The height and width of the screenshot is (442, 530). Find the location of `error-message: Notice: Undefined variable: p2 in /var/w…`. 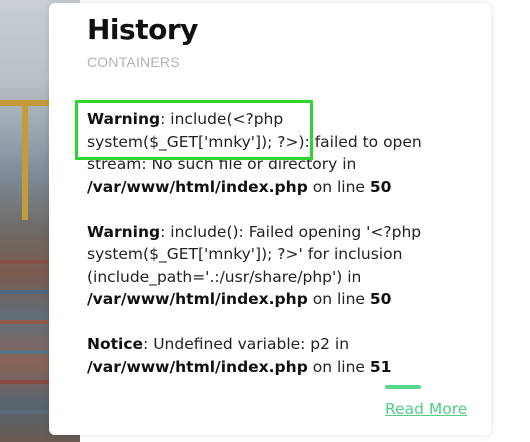

error-message: Notice: Undefined variable: p2 in /var/w… is located at coordinates (267, 355).